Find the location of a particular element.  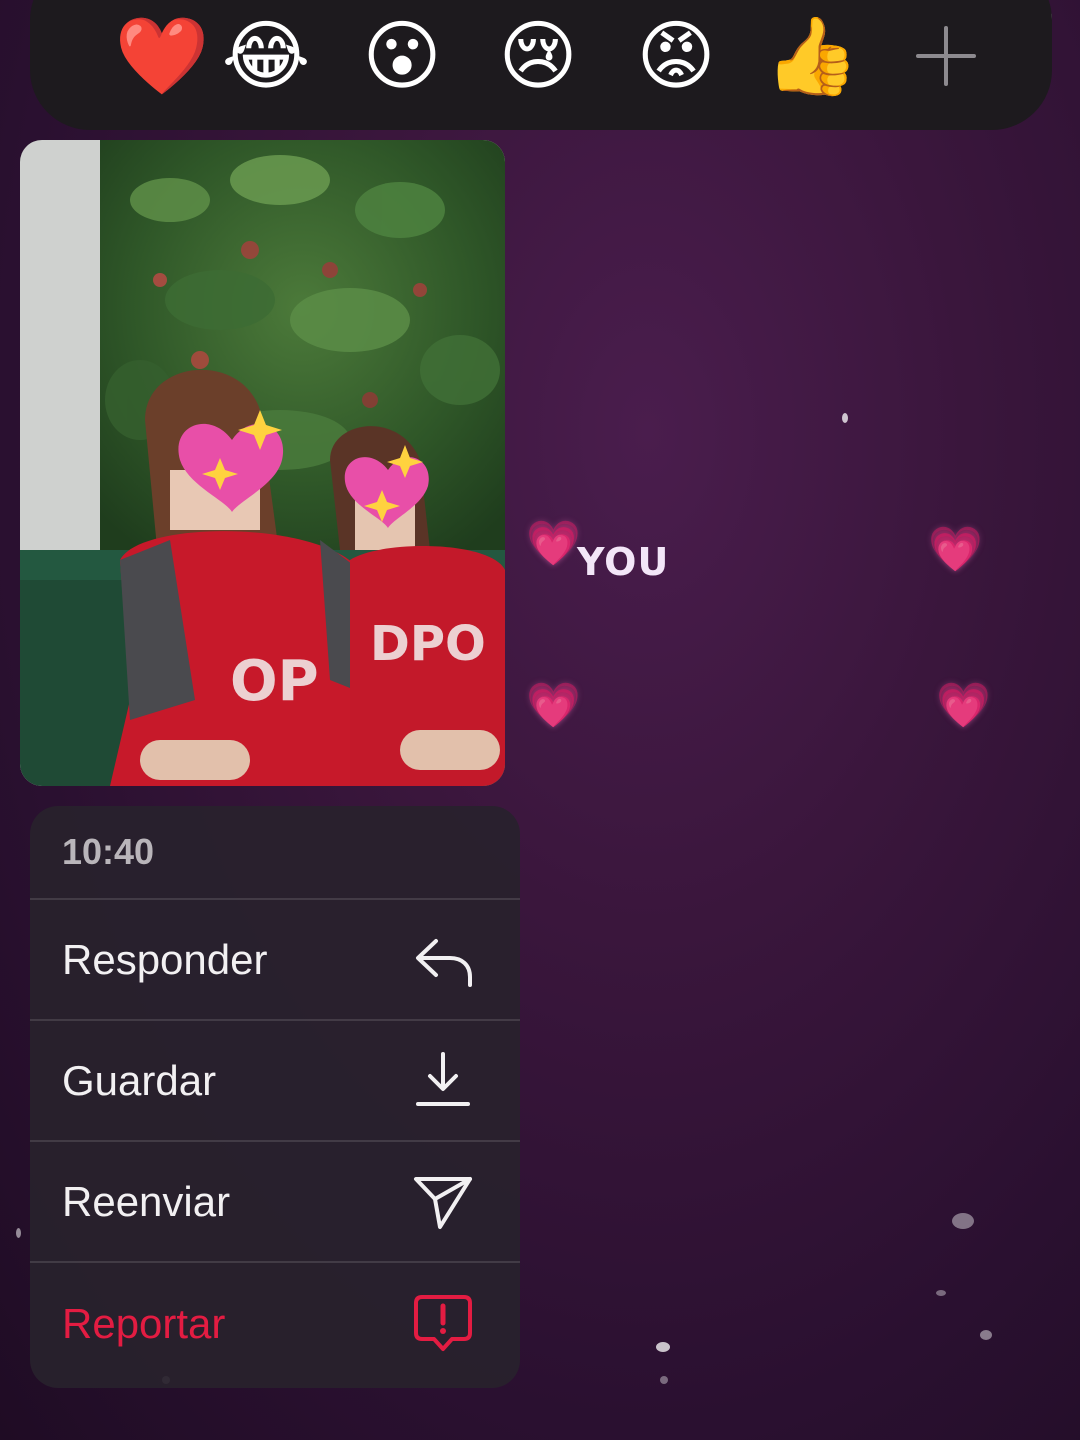

menu-item-forward: Reenviar is located at coordinates (275, 1202).